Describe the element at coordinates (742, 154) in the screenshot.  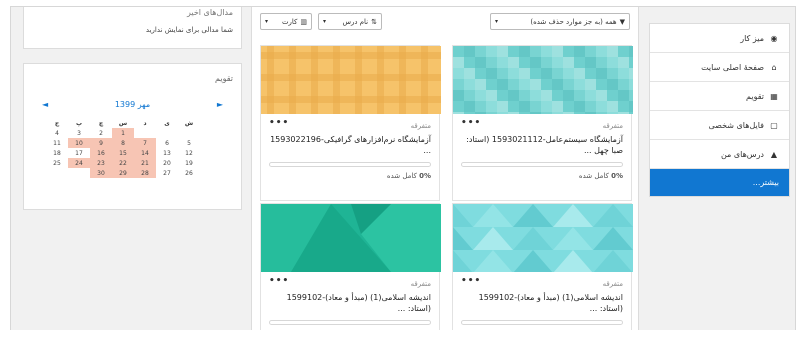
I see `nav-item-label: درس‌های من` at that location.